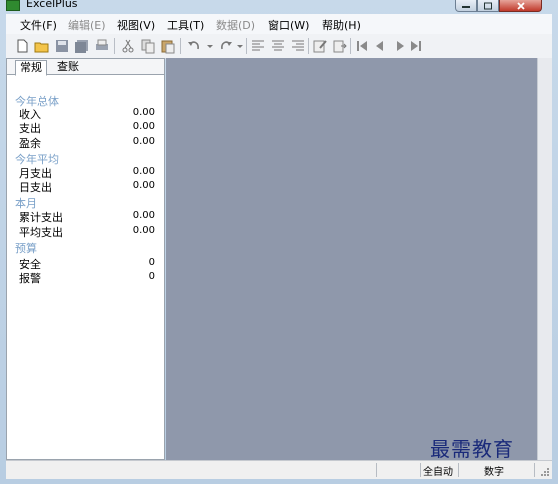 The height and width of the screenshot is (484, 558). What do you see at coordinates (68, 67) in the screenshot?
I see `tab-audit: 查账` at bounding box center [68, 67].